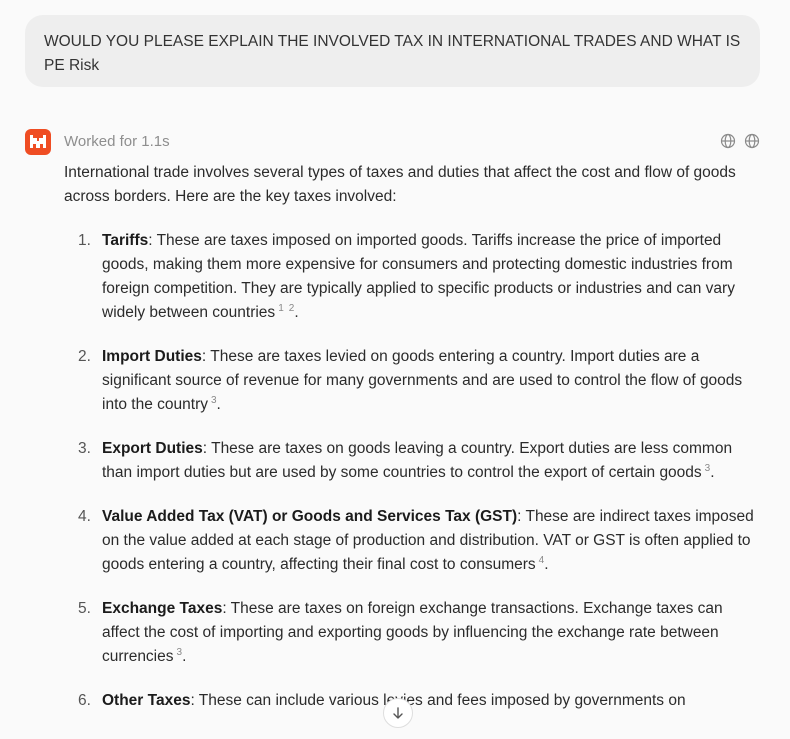  I want to click on header-actions, so click(740, 141).